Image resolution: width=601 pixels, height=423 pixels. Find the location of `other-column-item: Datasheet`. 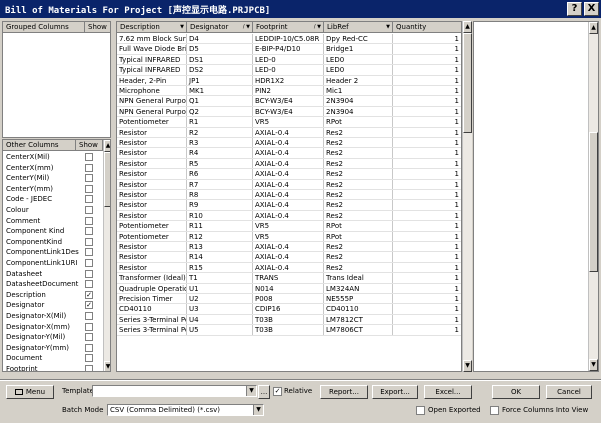

other-column-item: Datasheet is located at coordinates (53, 274).